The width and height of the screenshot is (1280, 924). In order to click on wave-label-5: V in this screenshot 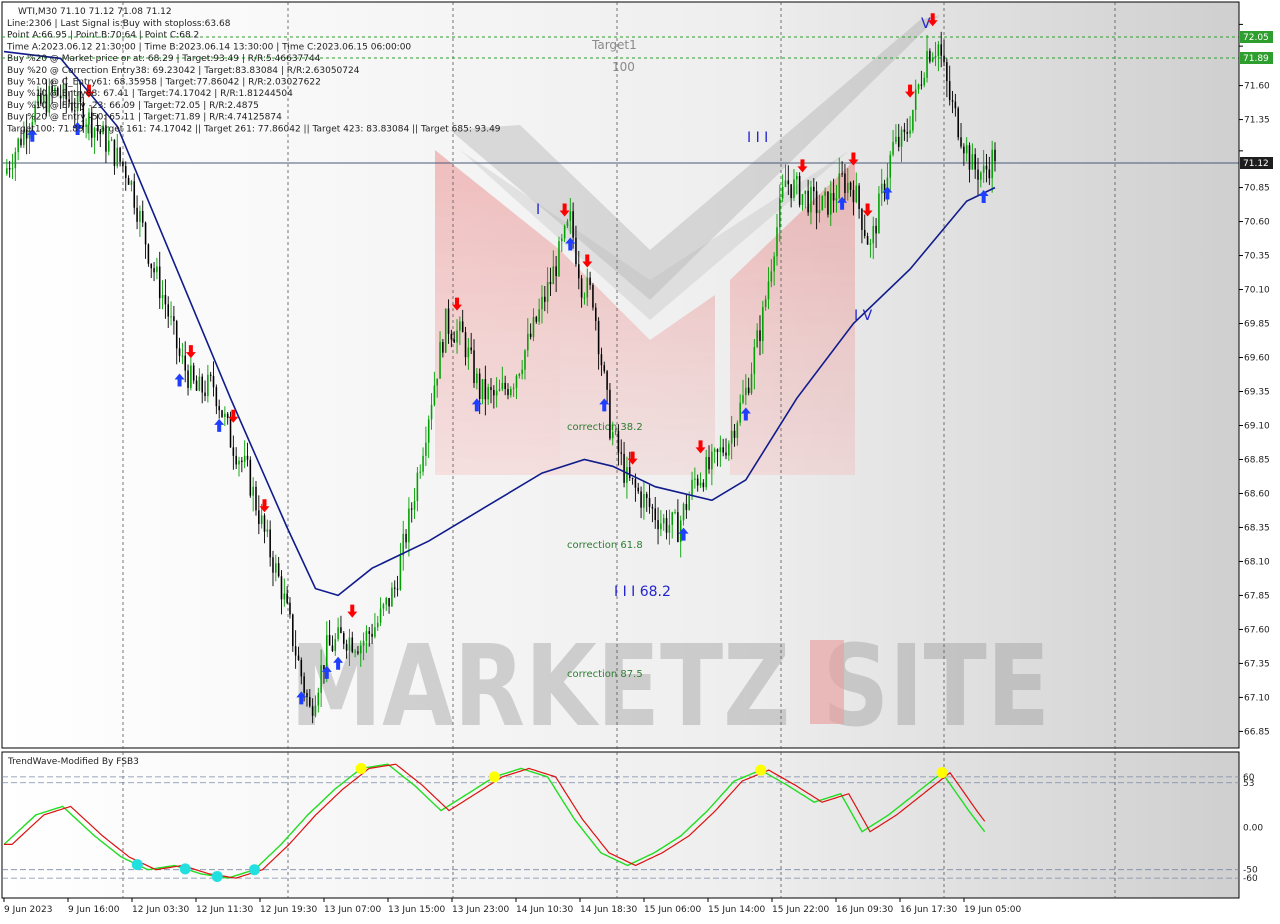, I will do `click(926, 24)`.